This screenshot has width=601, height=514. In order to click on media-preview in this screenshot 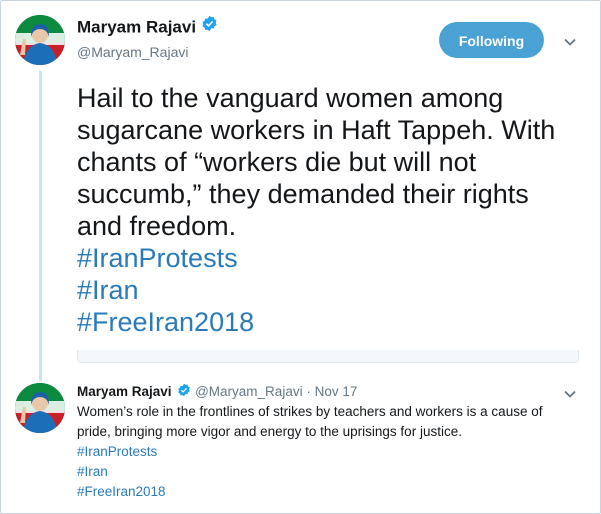, I will do `click(328, 356)`.